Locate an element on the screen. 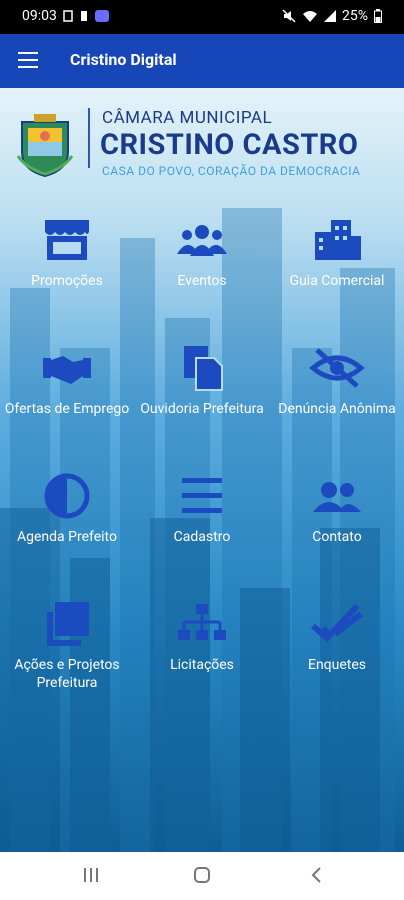 The height and width of the screenshot is (900, 404). tile-label: Licitações is located at coordinates (202, 665).